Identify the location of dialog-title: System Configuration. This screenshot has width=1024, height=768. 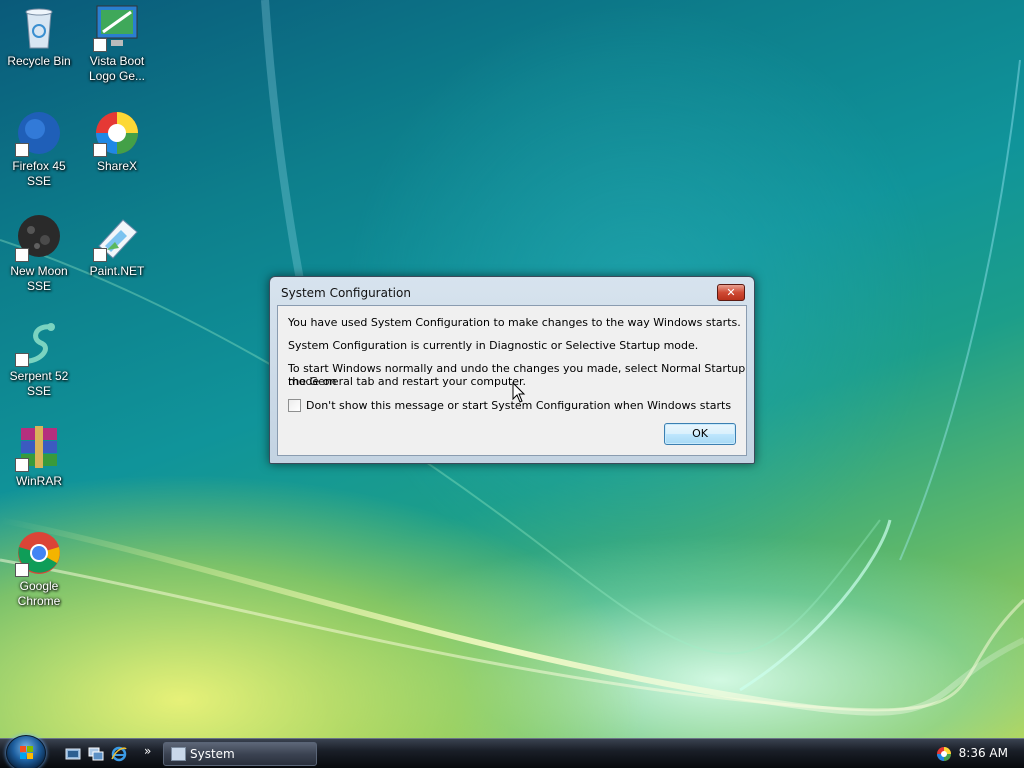
(346, 293).